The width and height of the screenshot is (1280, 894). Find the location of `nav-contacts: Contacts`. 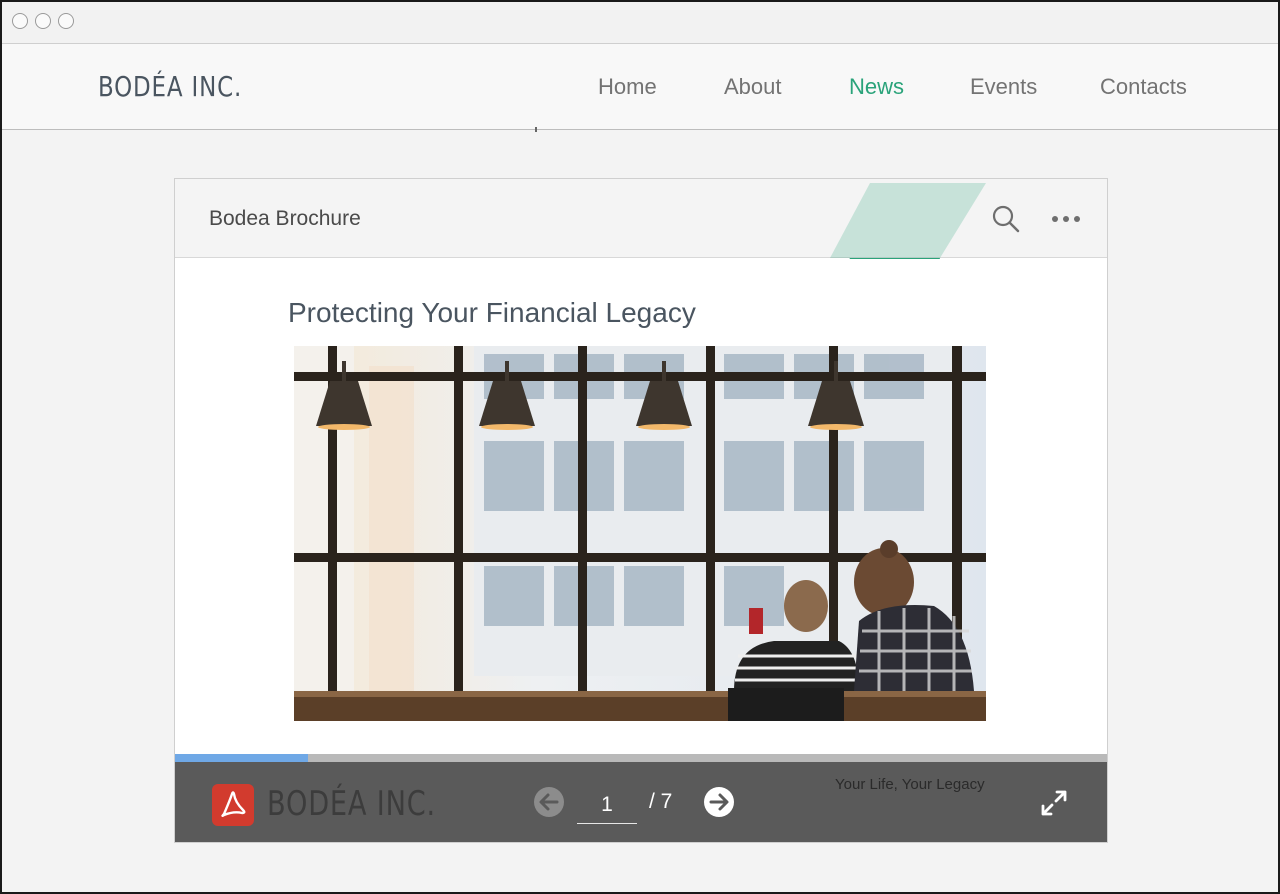

nav-contacts: Contacts is located at coordinates (1143, 87).